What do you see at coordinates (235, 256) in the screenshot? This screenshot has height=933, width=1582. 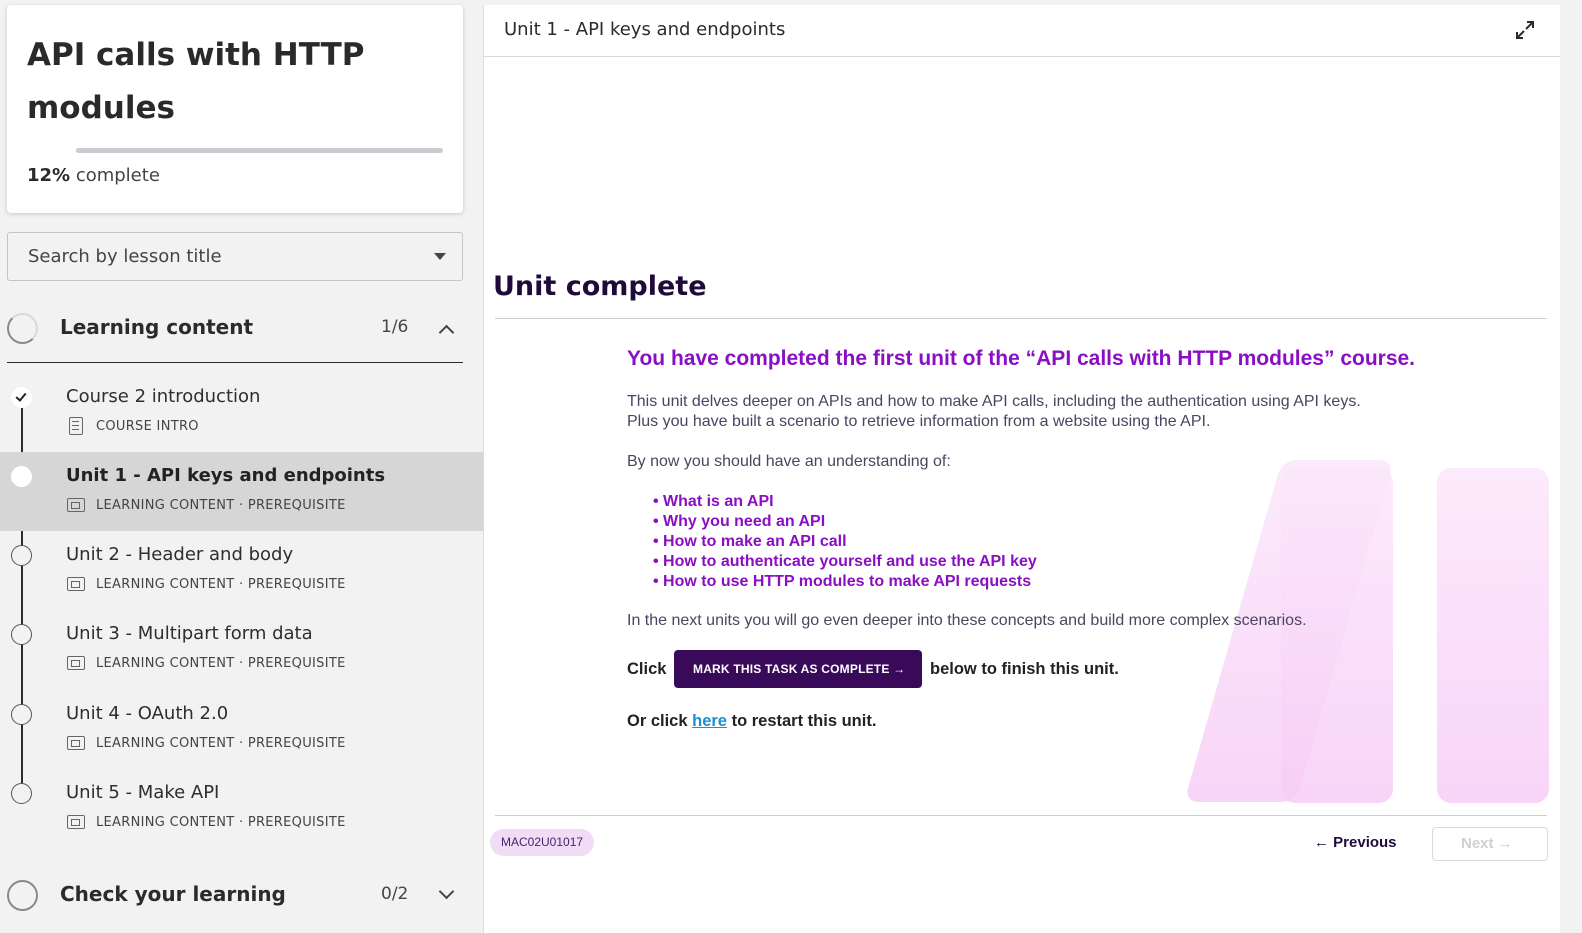 I see `lesson-search-select: Search by lesson title` at bounding box center [235, 256].